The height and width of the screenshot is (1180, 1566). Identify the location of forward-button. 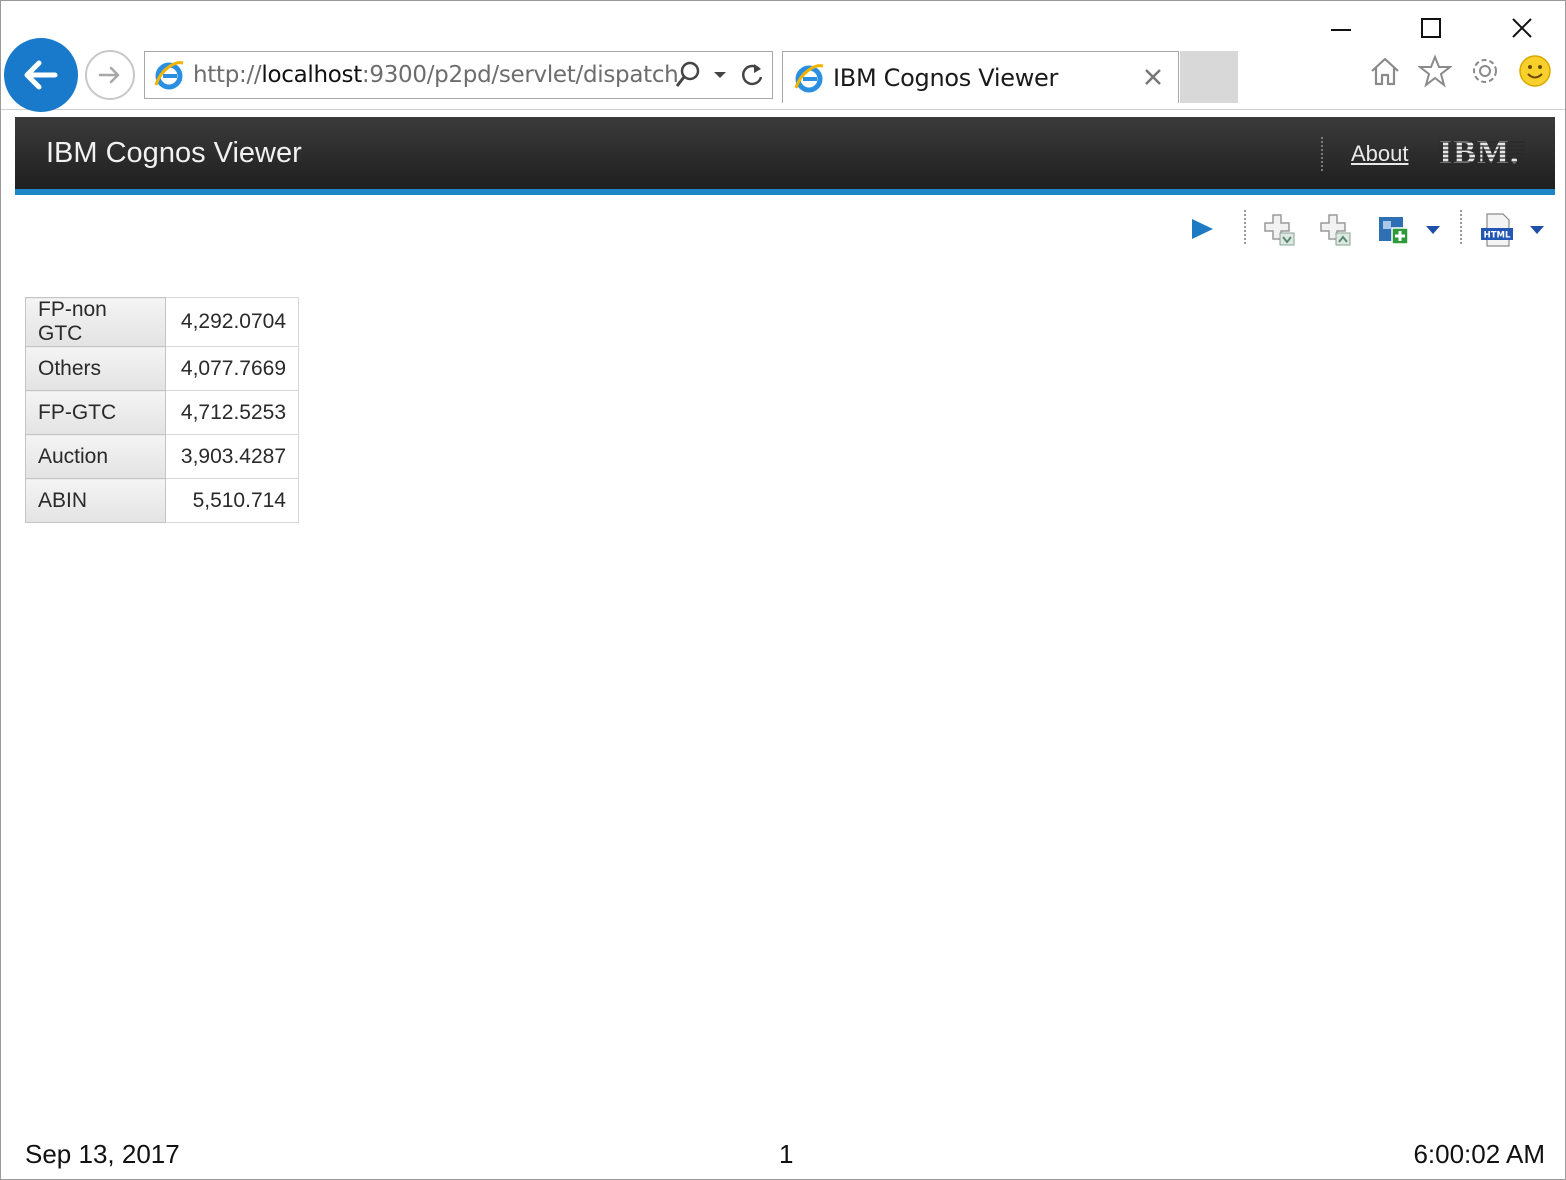
(110, 75).